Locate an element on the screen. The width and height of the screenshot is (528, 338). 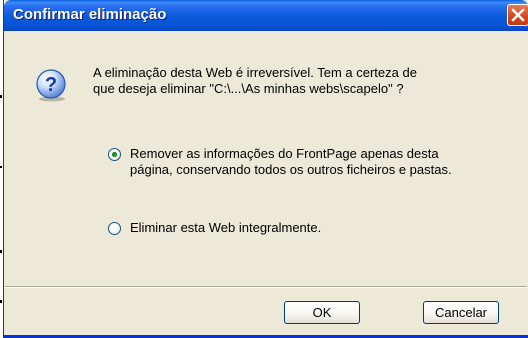
option-label: Eliminar esta Web integralmente. is located at coordinates (226, 227).